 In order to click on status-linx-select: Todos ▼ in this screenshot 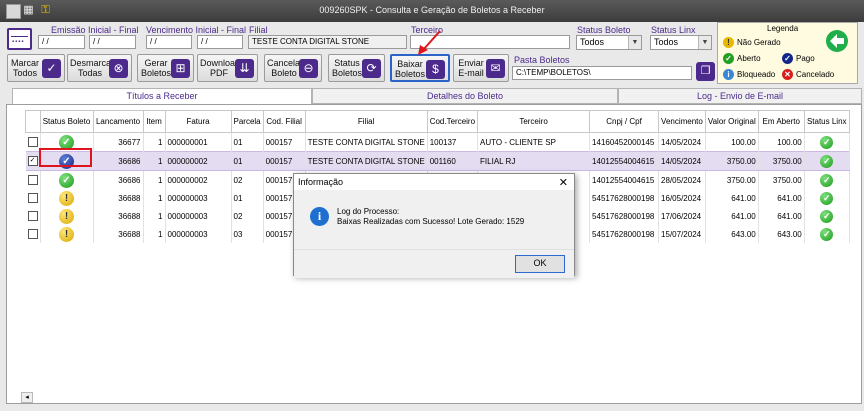, I will do `click(681, 42)`.